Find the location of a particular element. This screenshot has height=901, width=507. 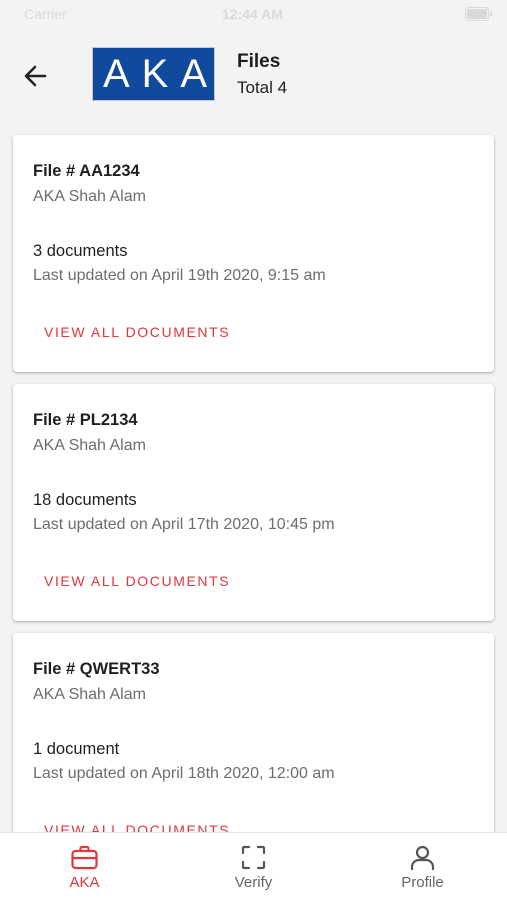

bottom-tab-bar: AKA Verify Profile is located at coordinates (253, 866).